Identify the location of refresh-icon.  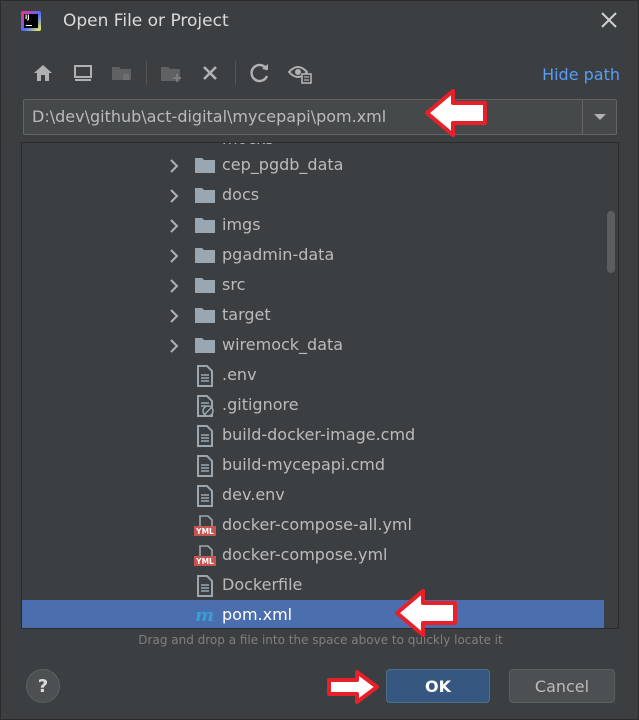
(260, 73).